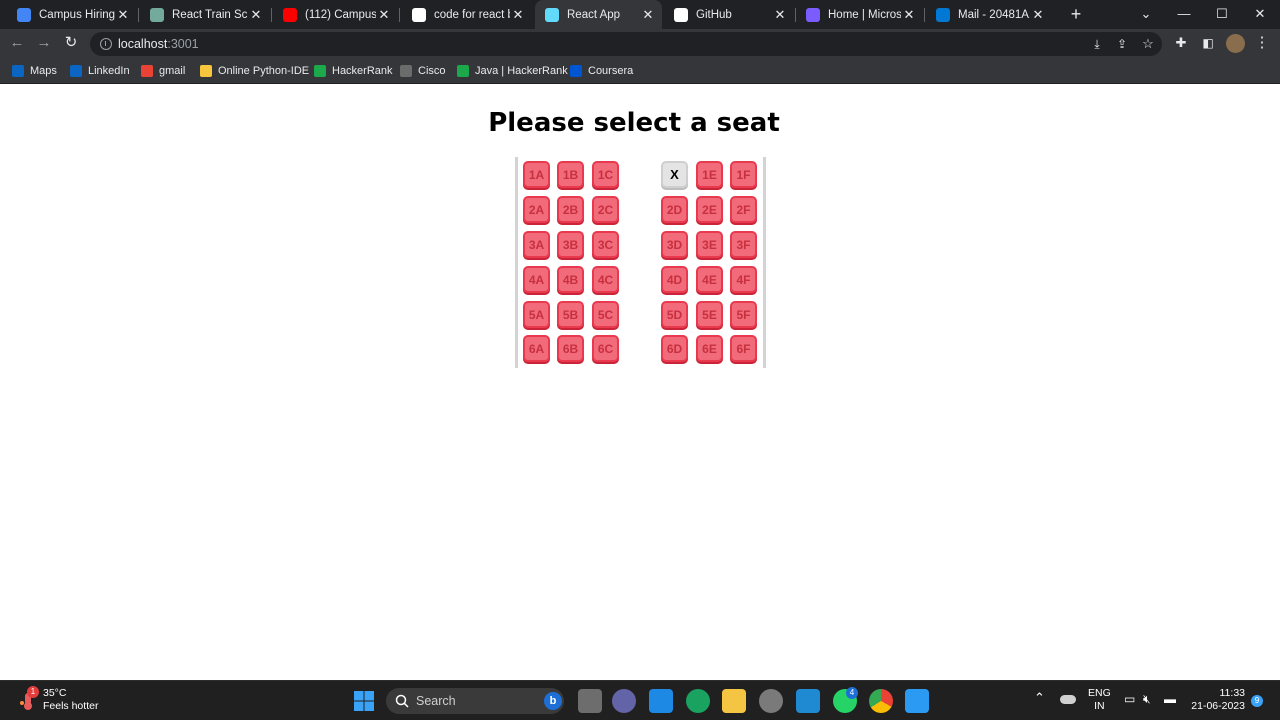 This screenshot has height=720, width=1280. What do you see at coordinates (989, 14) in the screenshot?
I see `browser-tab: Mail - 20481A12F✕` at bounding box center [989, 14].